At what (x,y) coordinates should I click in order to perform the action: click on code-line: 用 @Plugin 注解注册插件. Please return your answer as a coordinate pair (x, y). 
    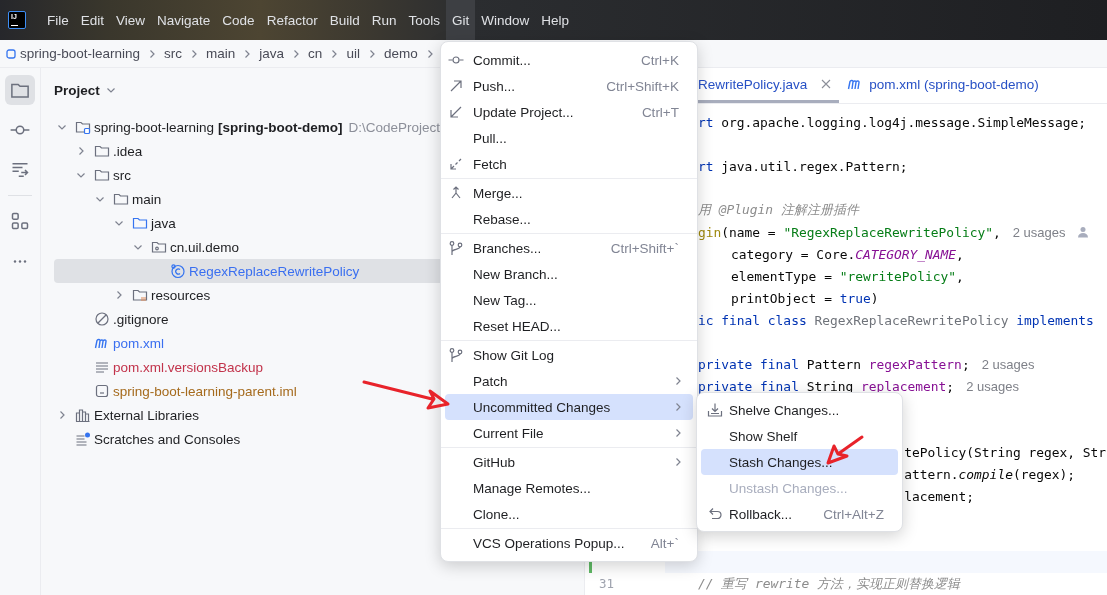
    Looking at the image, I should click on (778, 210).